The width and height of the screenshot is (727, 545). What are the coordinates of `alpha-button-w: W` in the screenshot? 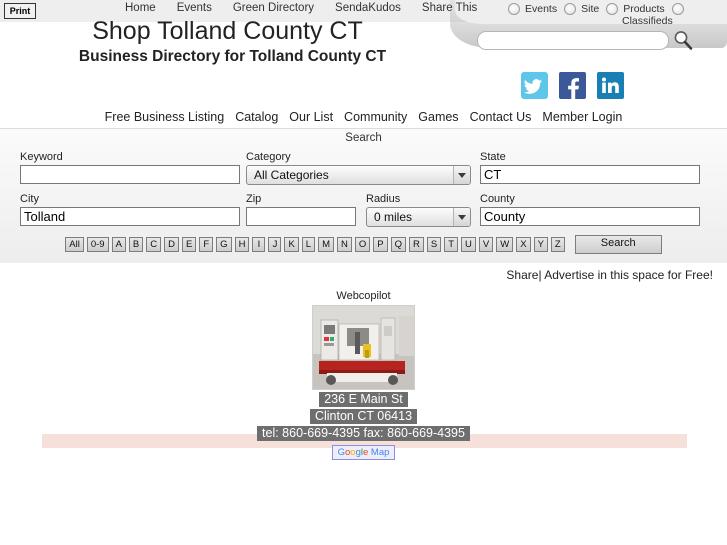 It's located at (505, 244).